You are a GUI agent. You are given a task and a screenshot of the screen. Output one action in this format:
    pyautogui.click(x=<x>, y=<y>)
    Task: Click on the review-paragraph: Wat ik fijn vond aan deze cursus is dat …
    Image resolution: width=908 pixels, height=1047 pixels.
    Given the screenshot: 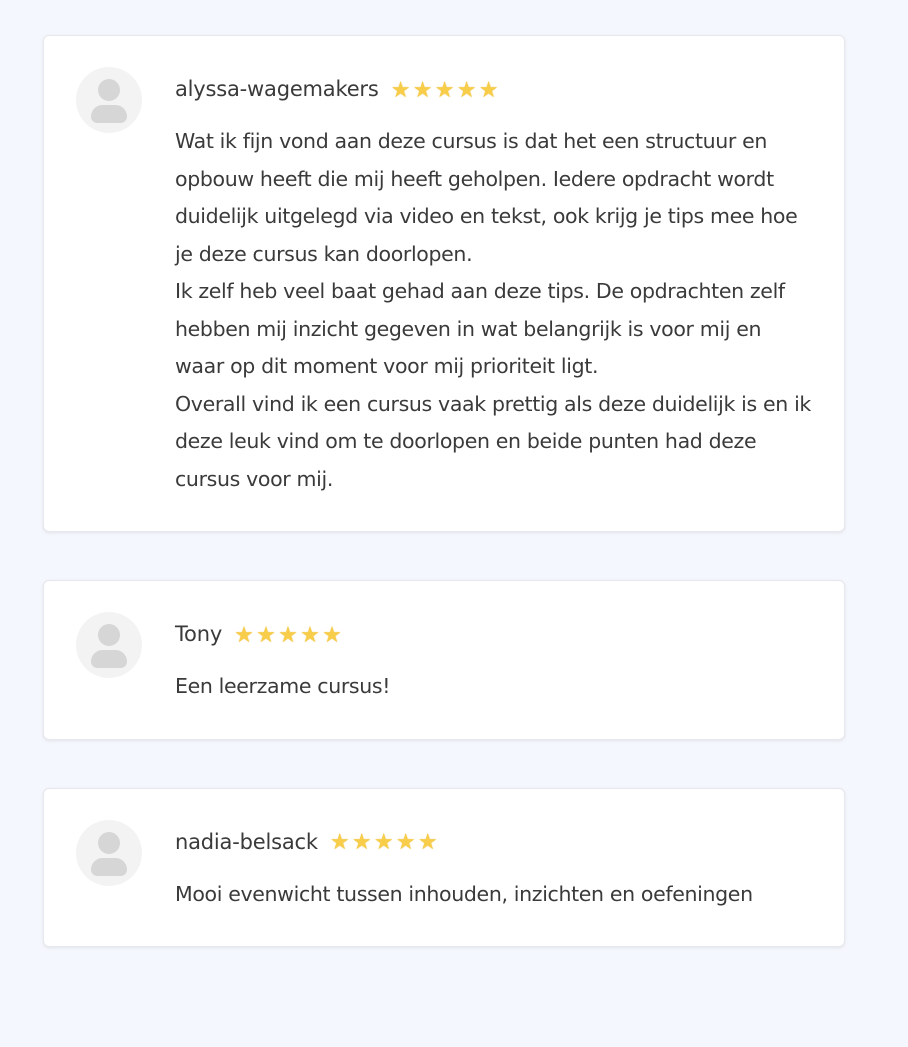 What is the action you would take?
    pyautogui.click(x=486, y=197)
    